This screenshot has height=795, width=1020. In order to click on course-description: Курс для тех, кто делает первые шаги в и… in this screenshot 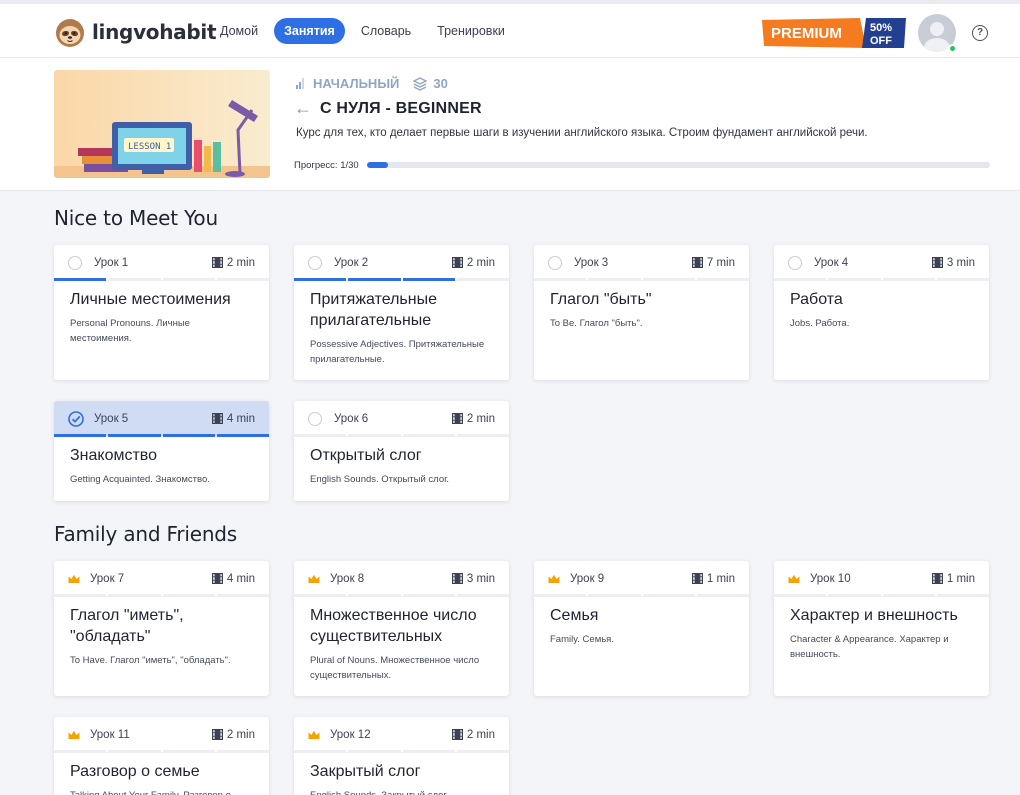, I will do `click(582, 133)`.